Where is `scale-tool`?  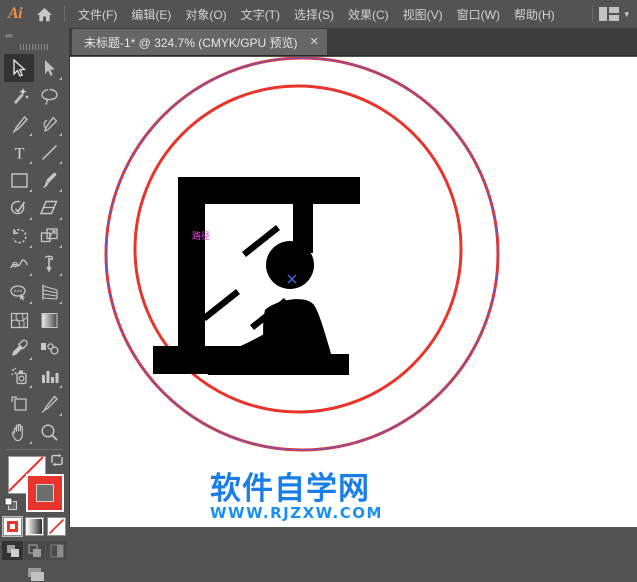
scale-tool is located at coordinates (49, 236).